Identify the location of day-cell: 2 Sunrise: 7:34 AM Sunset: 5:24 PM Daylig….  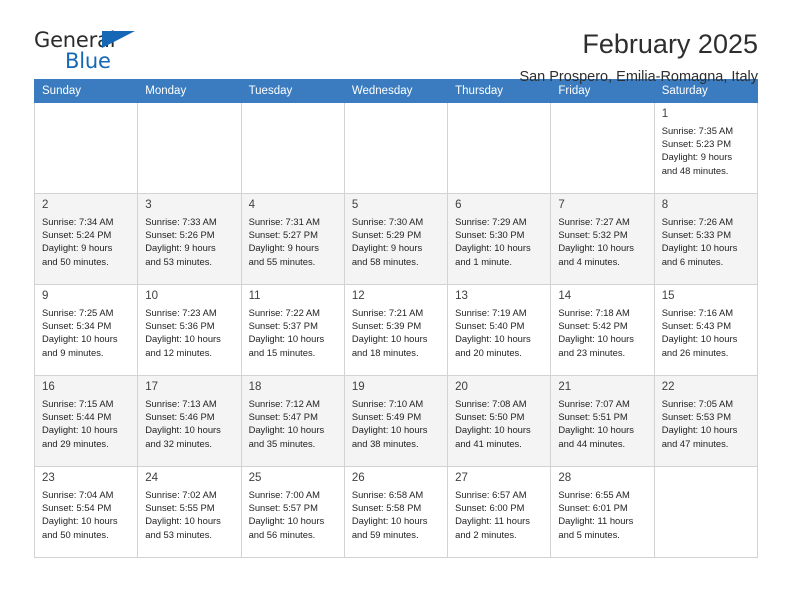
(86, 239).